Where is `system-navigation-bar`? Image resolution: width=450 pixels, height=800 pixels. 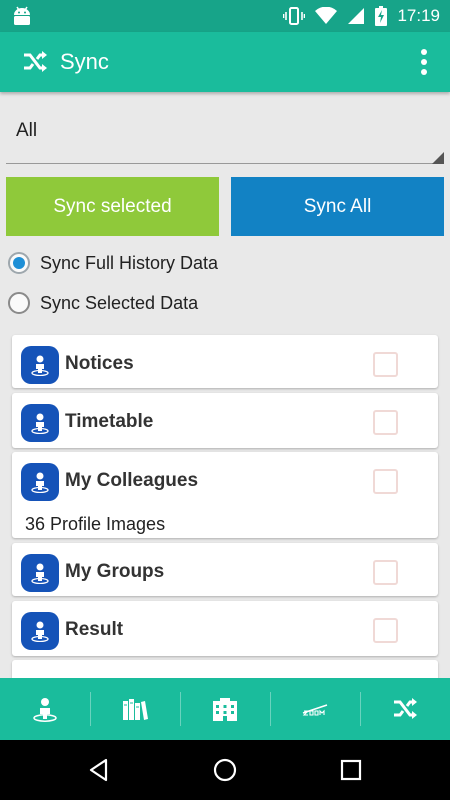 system-navigation-bar is located at coordinates (225, 770).